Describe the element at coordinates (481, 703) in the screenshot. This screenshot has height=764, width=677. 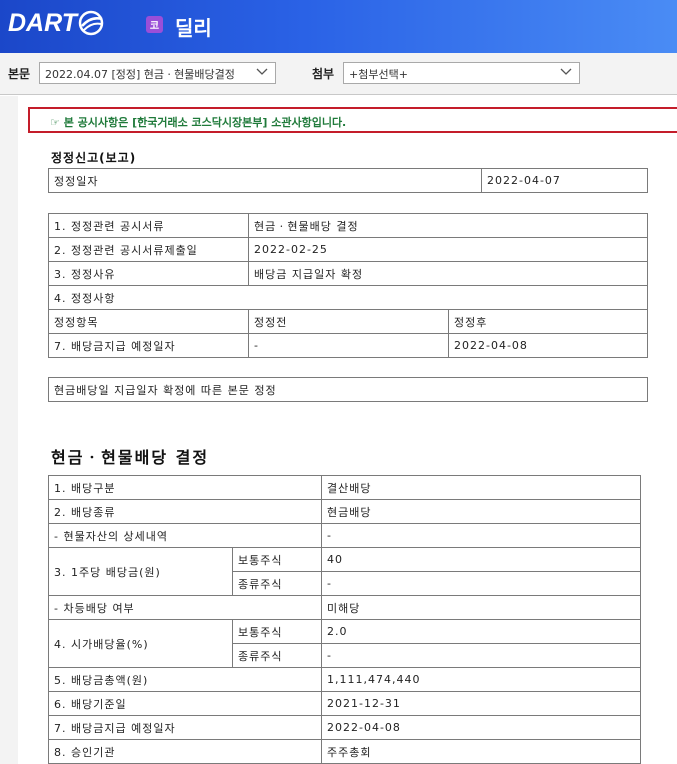
I see `r8-value: 2021-12-31` at that location.